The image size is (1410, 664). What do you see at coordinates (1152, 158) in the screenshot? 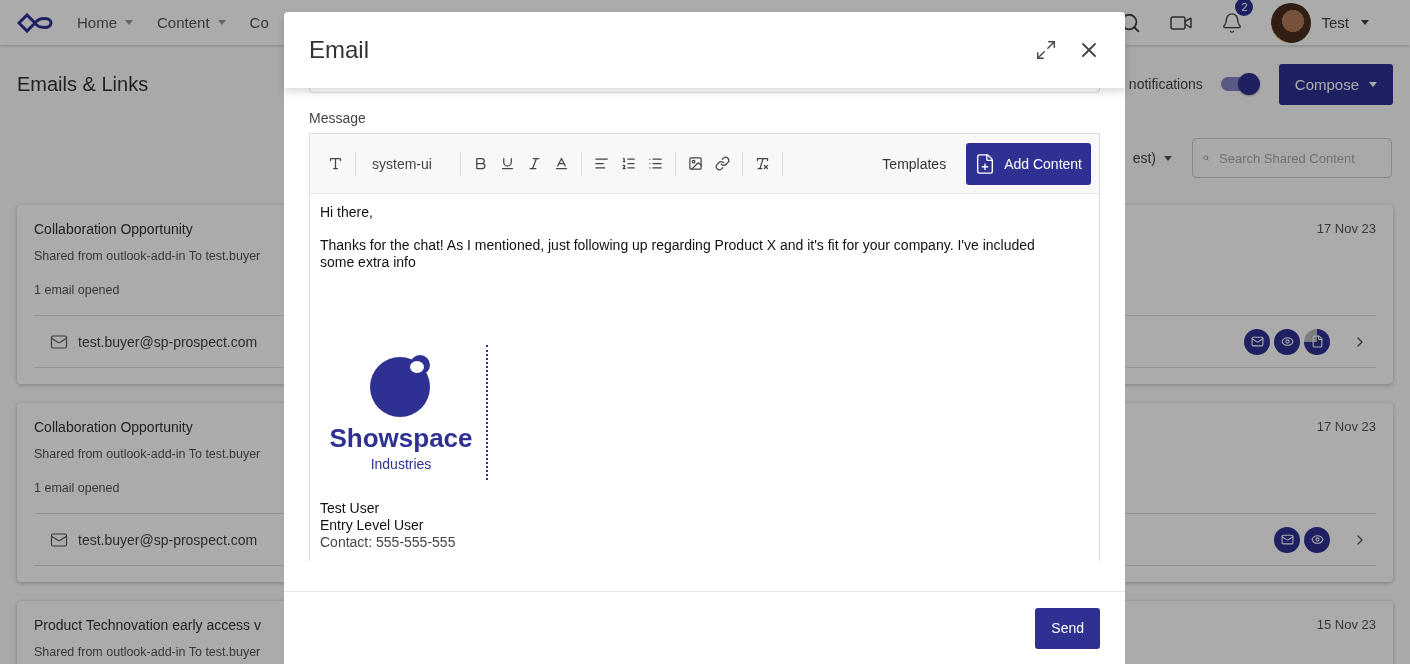
I see `sort-dropdown: est)` at bounding box center [1152, 158].